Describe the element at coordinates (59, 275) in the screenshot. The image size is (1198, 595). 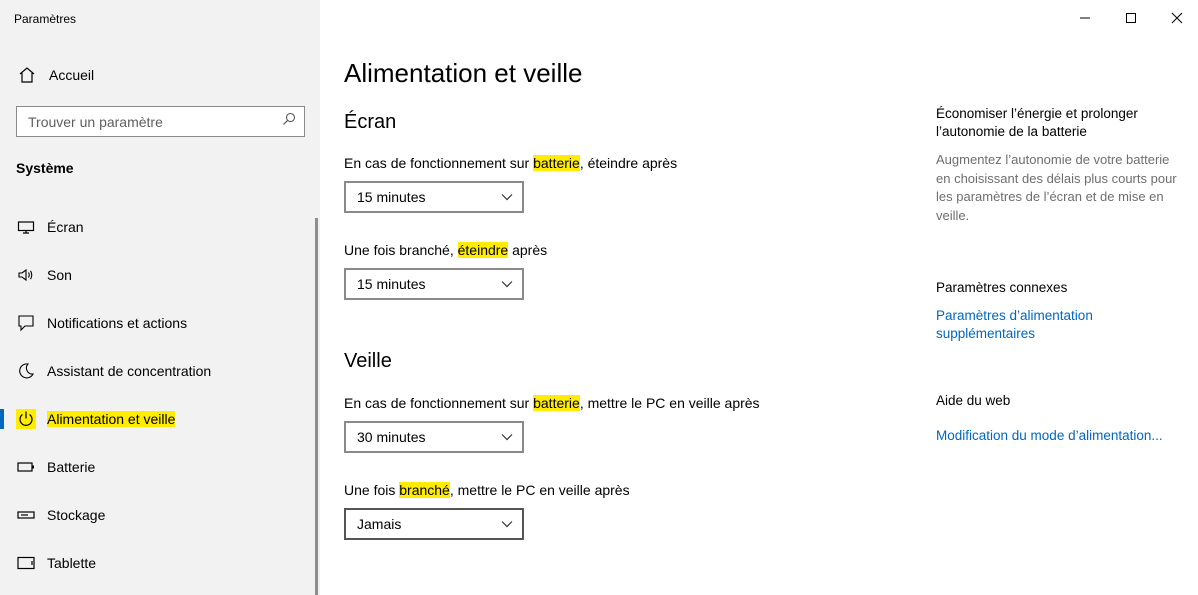
I see `sidebar-item-label: Son` at that location.